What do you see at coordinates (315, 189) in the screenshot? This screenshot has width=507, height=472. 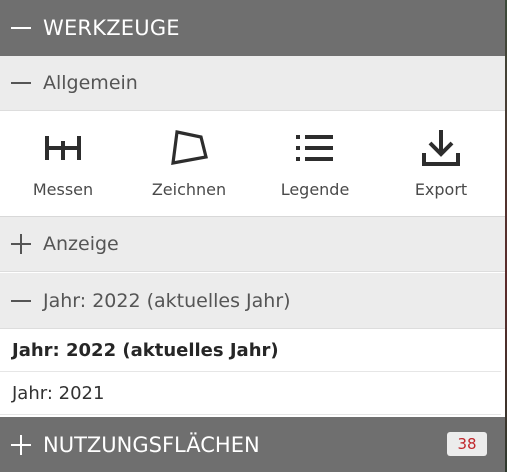 I see `legend-tool-label: Legende` at bounding box center [315, 189].